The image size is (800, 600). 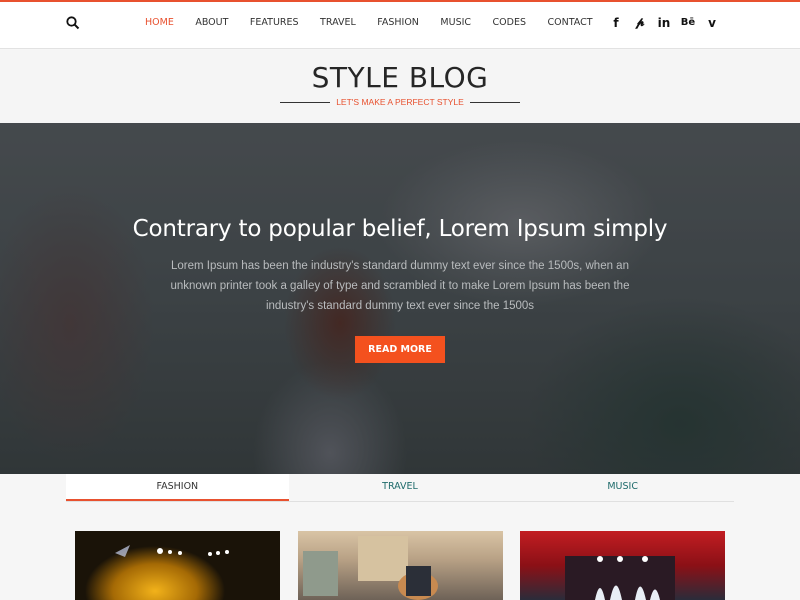 What do you see at coordinates (400, 349) in the screenshot?
I see `read-more-button: READ MORE` at bounding box center [400, 349].